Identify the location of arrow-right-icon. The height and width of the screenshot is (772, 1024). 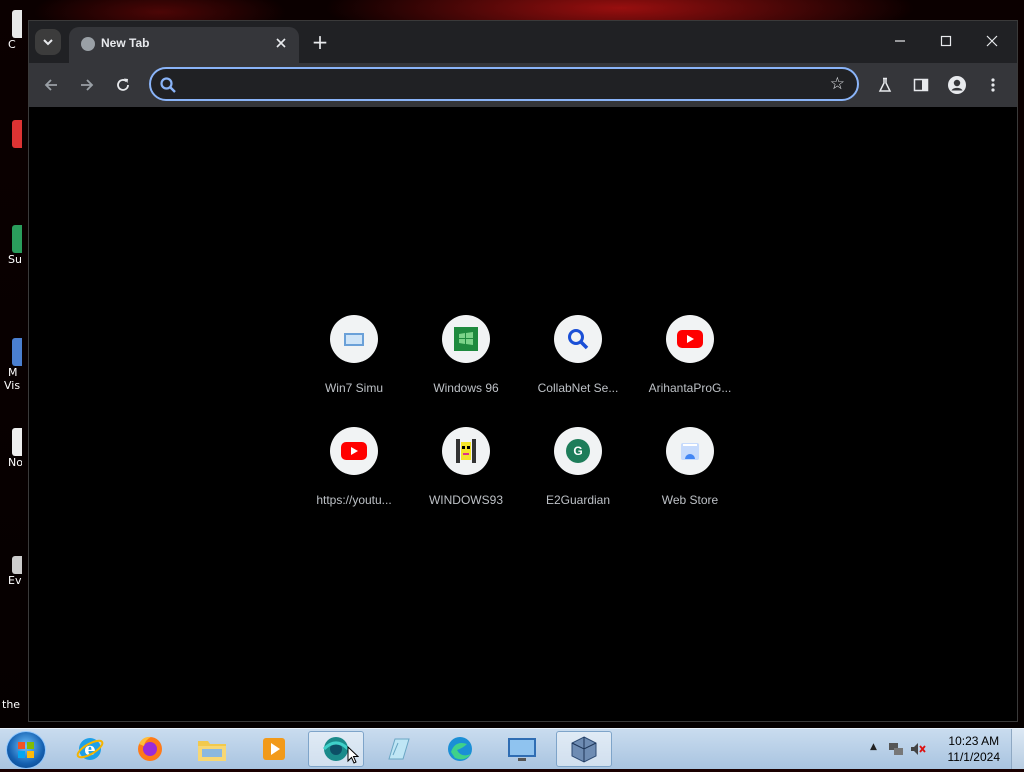
(87, 85).